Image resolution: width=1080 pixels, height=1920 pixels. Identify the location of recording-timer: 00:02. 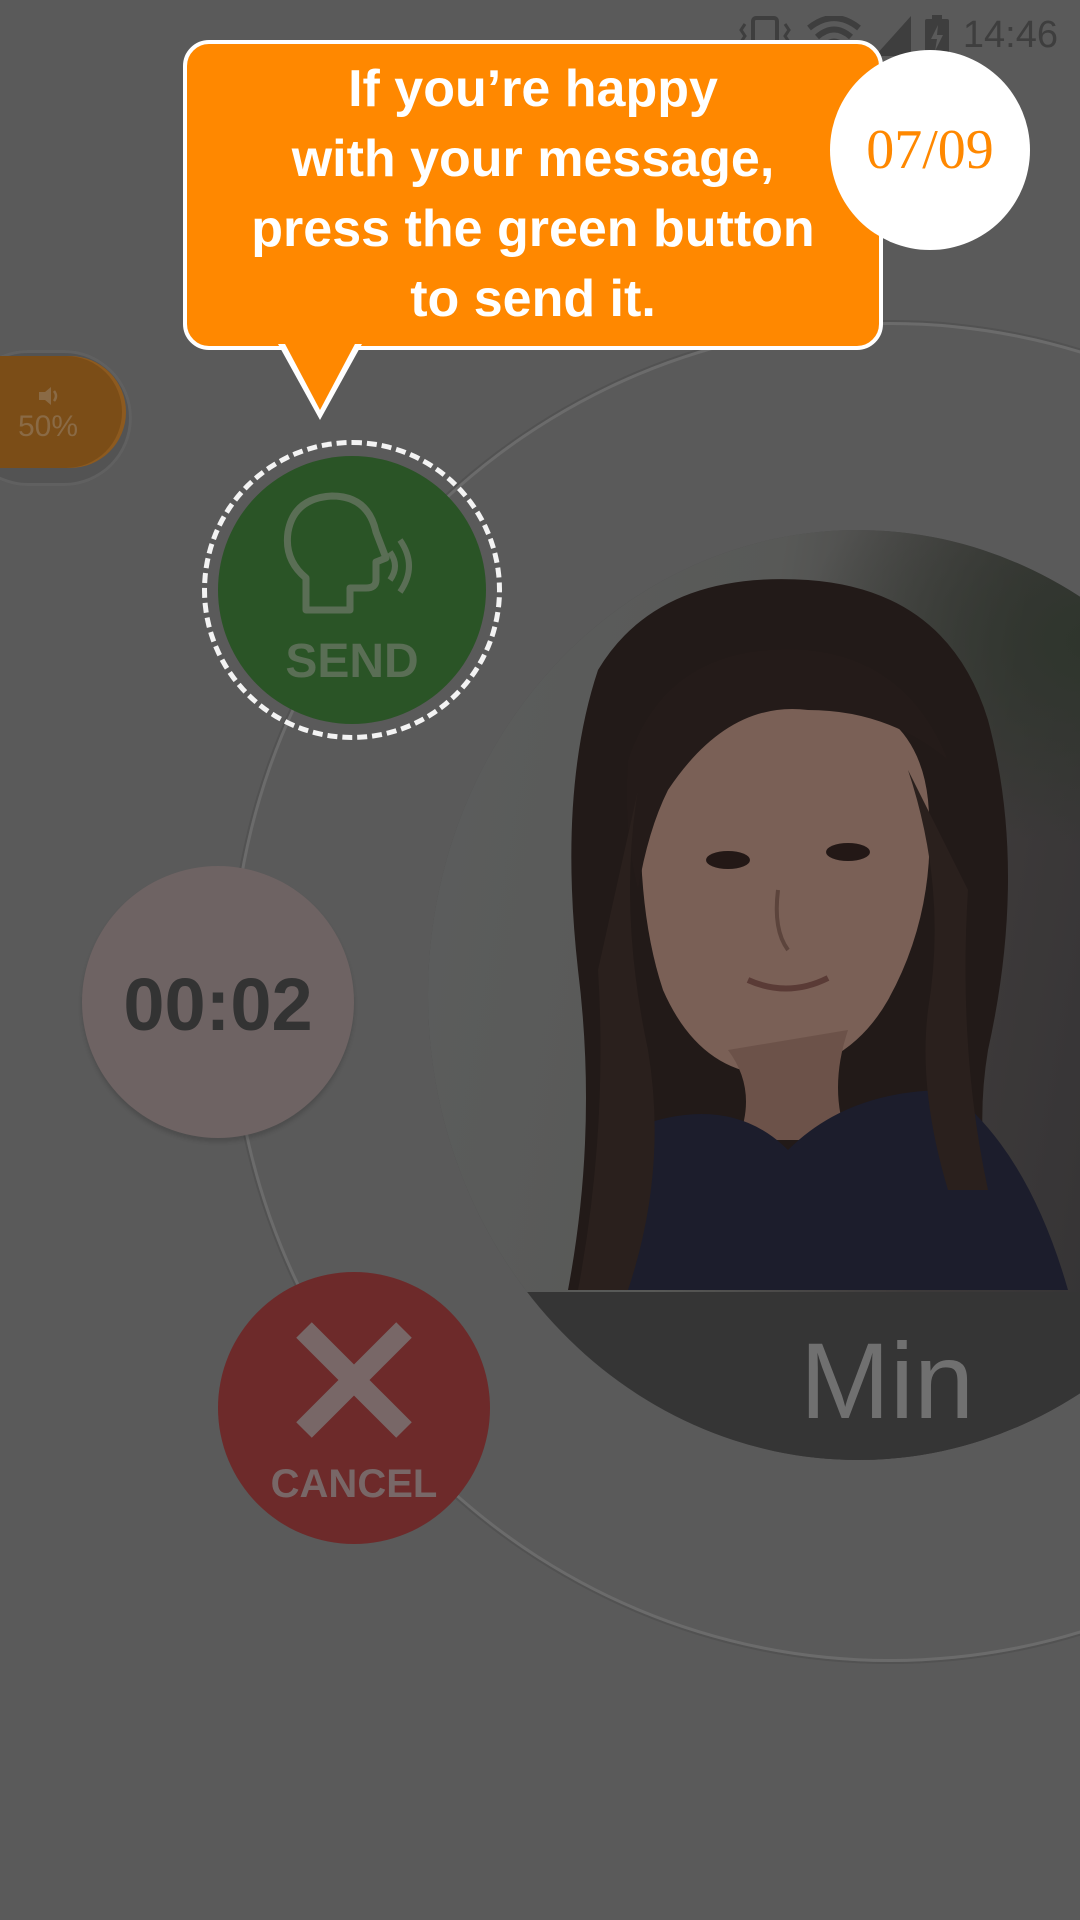
(218, 1002).